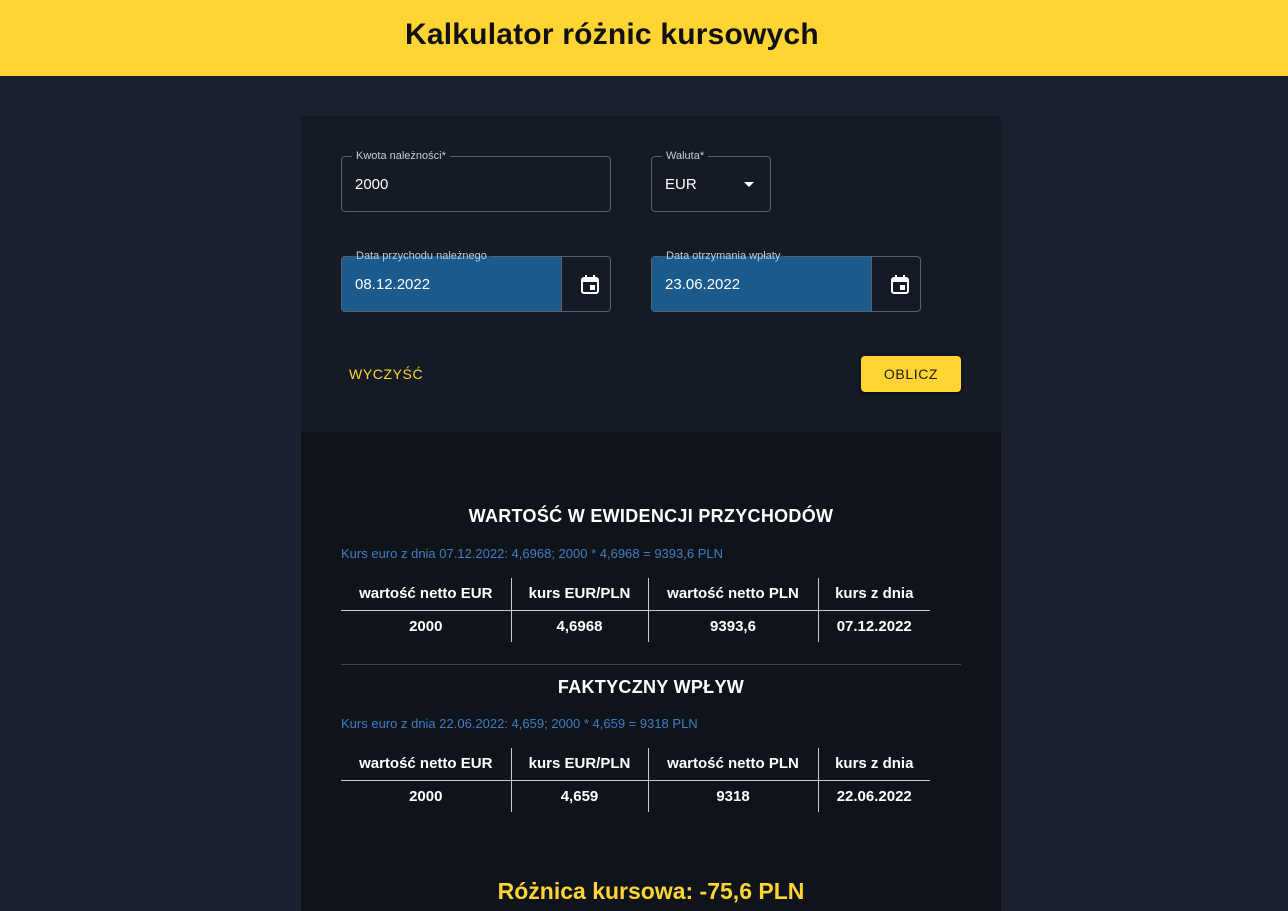 The height and width of the screenshot is (911, 1288). Describe the element at coordinates (372, 184) in the screenshot. I see `amount-value: 2000` at that location.